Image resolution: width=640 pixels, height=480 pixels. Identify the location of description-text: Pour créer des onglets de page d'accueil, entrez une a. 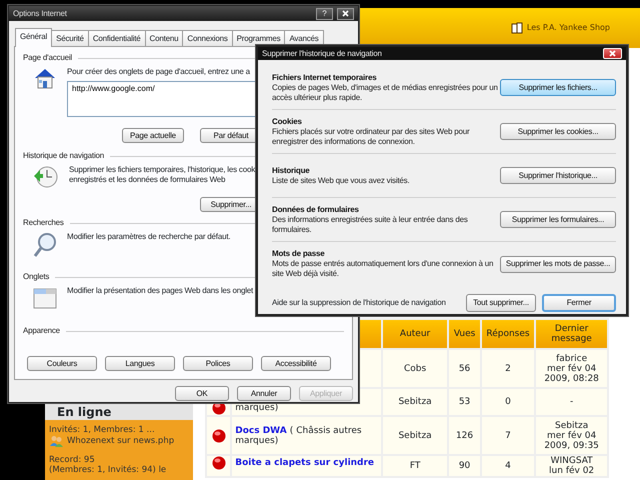
(159, 72).